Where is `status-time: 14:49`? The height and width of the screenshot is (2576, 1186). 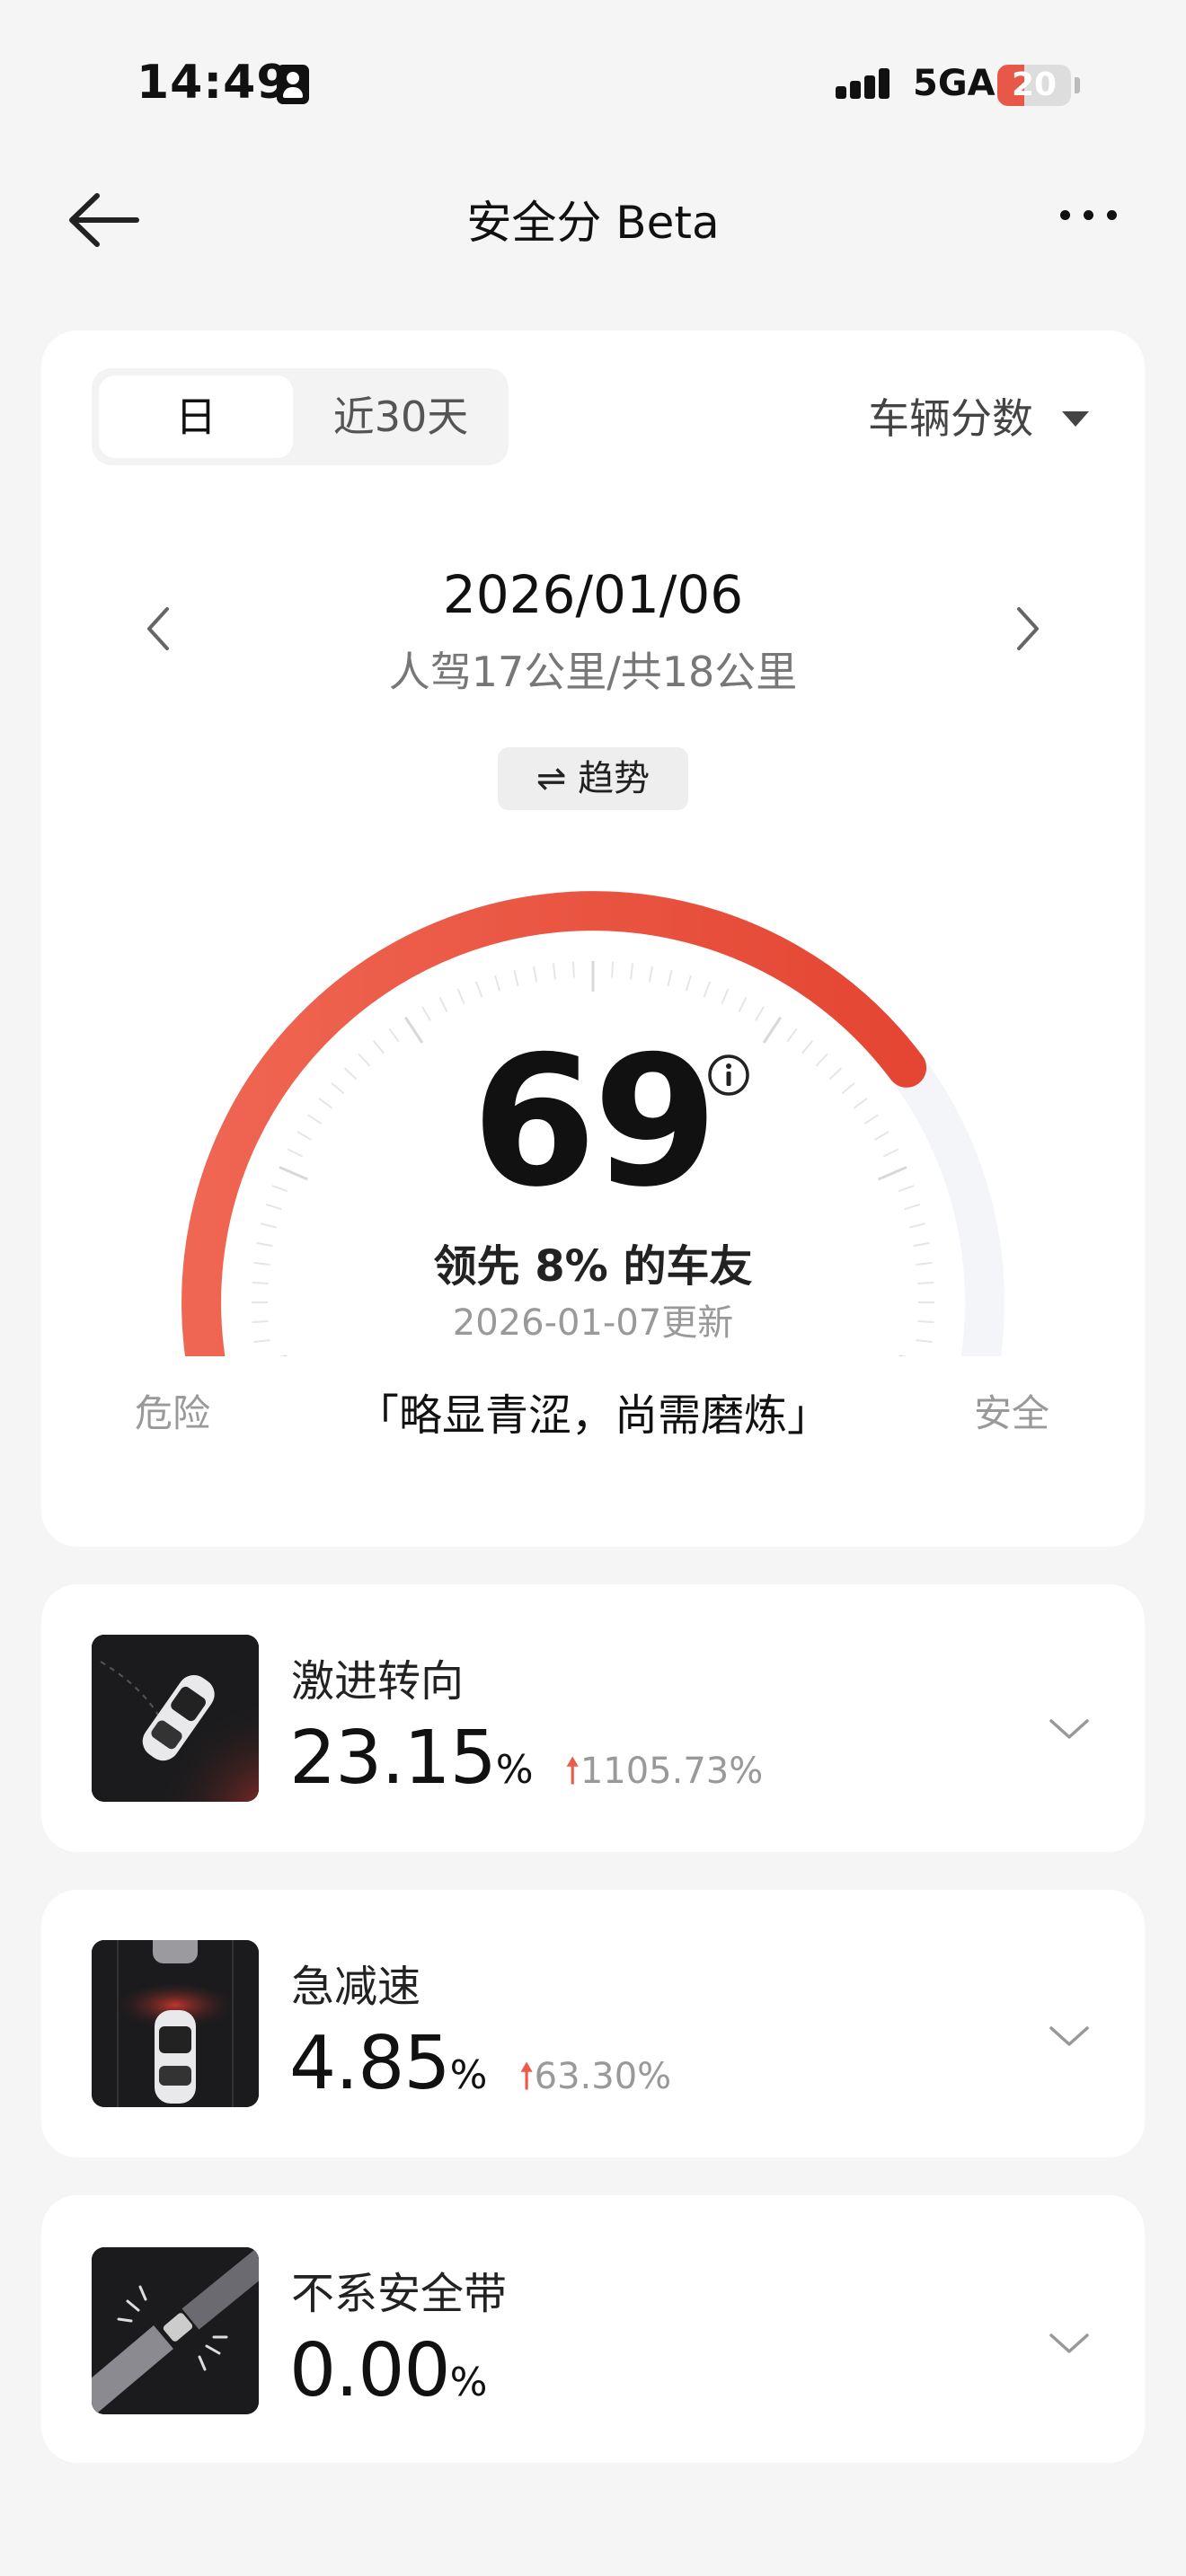 status-time: 14:49 is located at coordinates (213, 83).